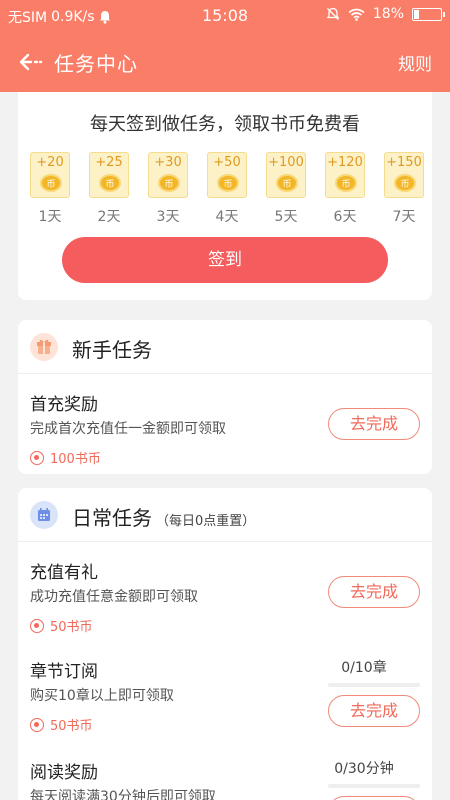 The width and height of the screenshot is (450, 800). Describe the element at coordinates (415, 62) in the screenshot. I see `rules-link: 规则` at that location.